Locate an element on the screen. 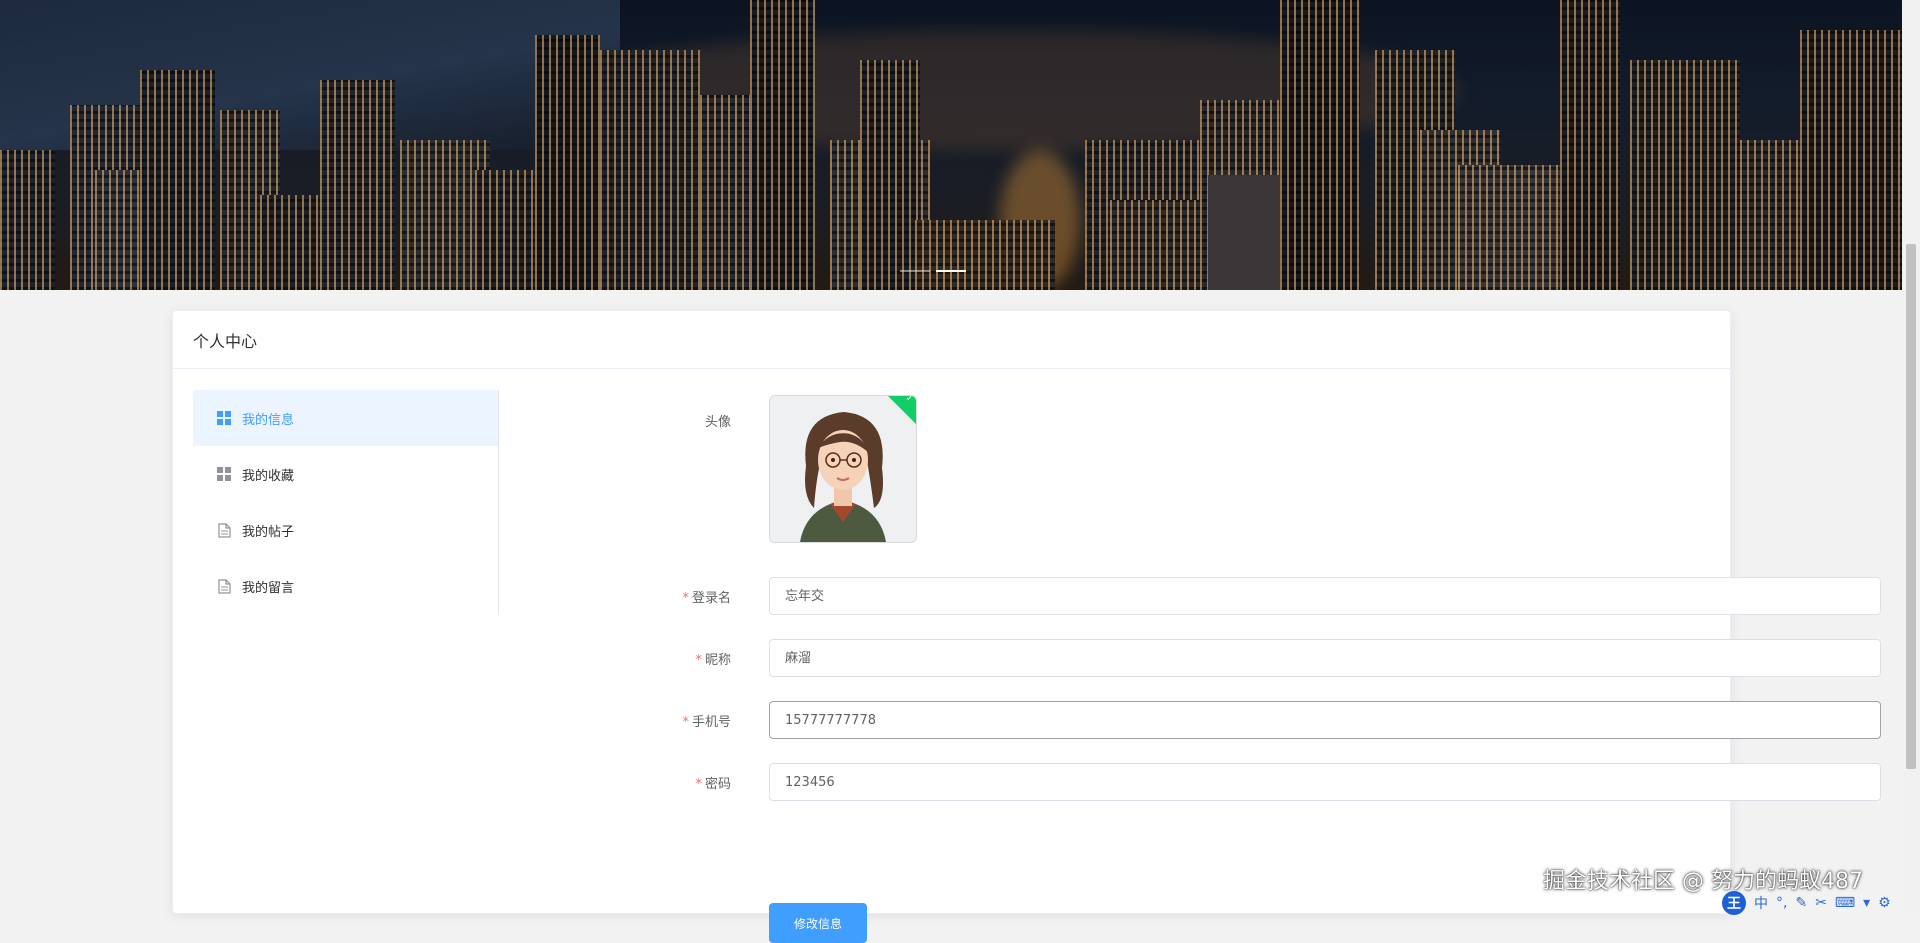 This screenshot has height=943, width=1920. avatar-uploader: ✓ is located at coordinates (843, 469).